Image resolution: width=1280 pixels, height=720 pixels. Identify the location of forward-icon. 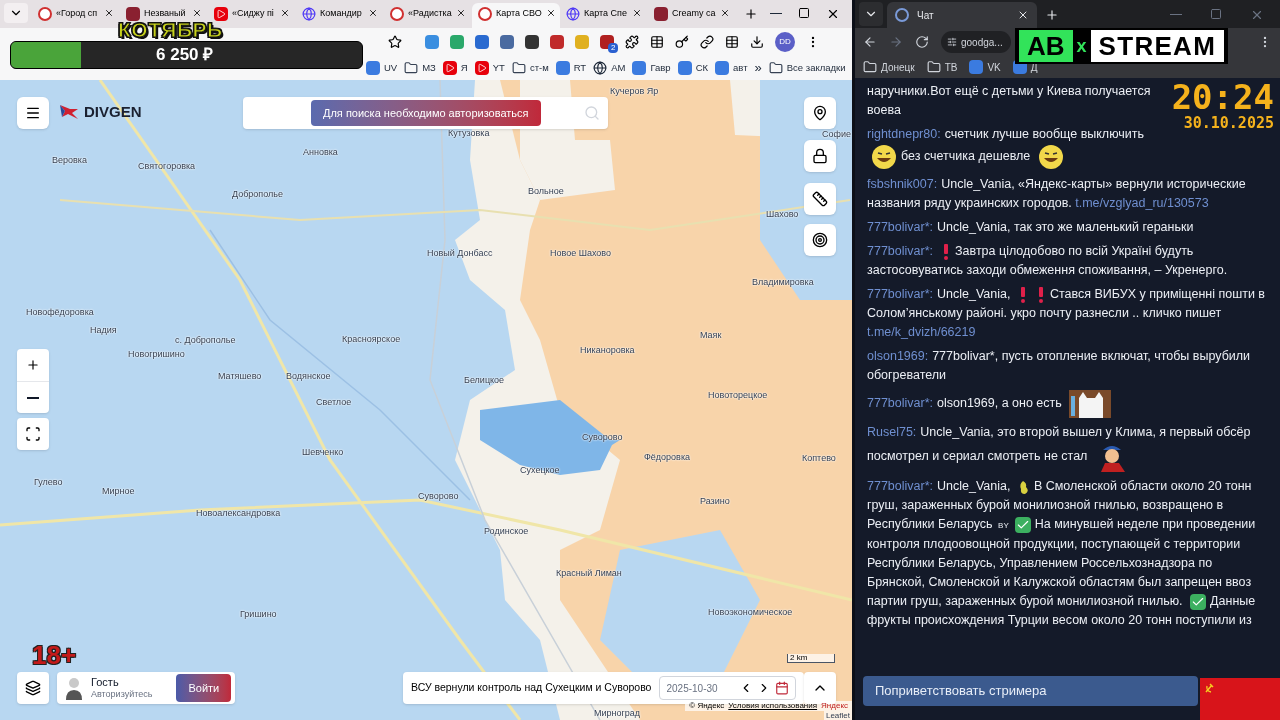
(896, 42).